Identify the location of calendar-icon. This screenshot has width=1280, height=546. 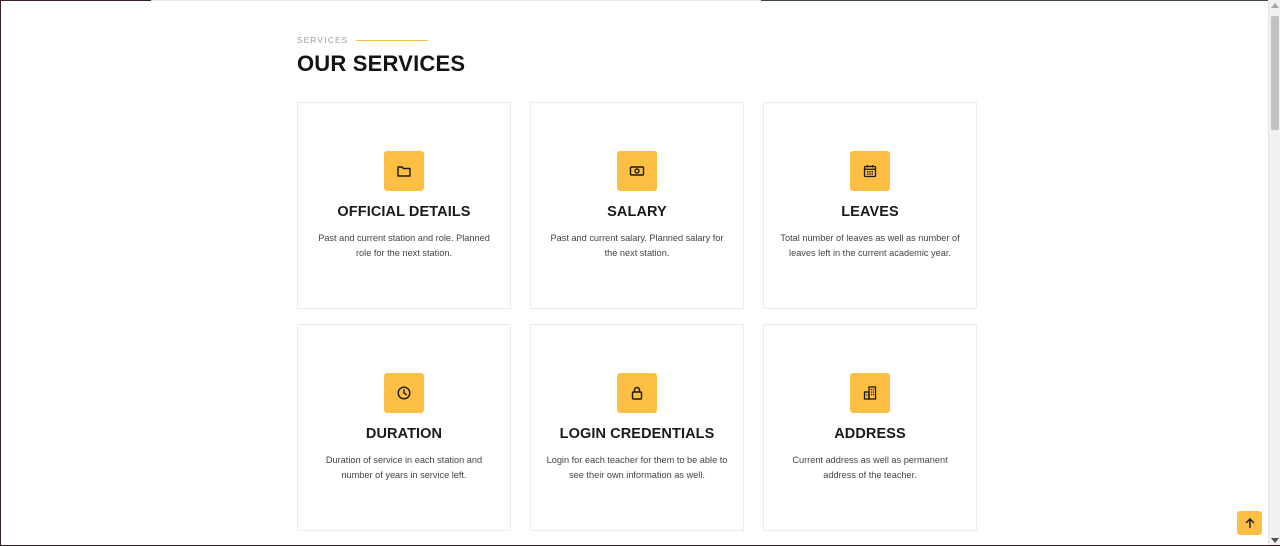
(870, 171).